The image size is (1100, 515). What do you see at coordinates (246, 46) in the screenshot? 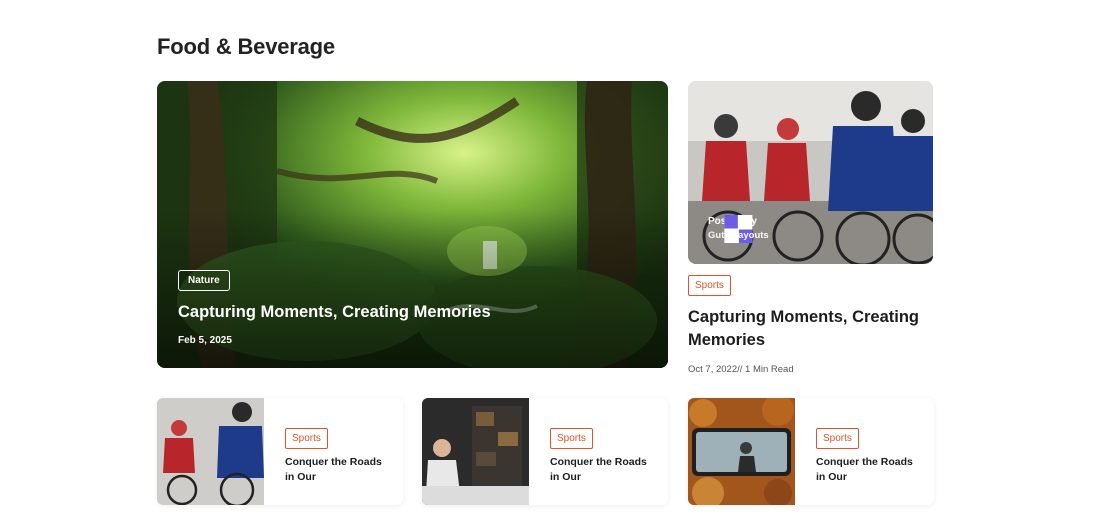
I see `section-title: Food & Beverage` at bounding box center [246, 46].